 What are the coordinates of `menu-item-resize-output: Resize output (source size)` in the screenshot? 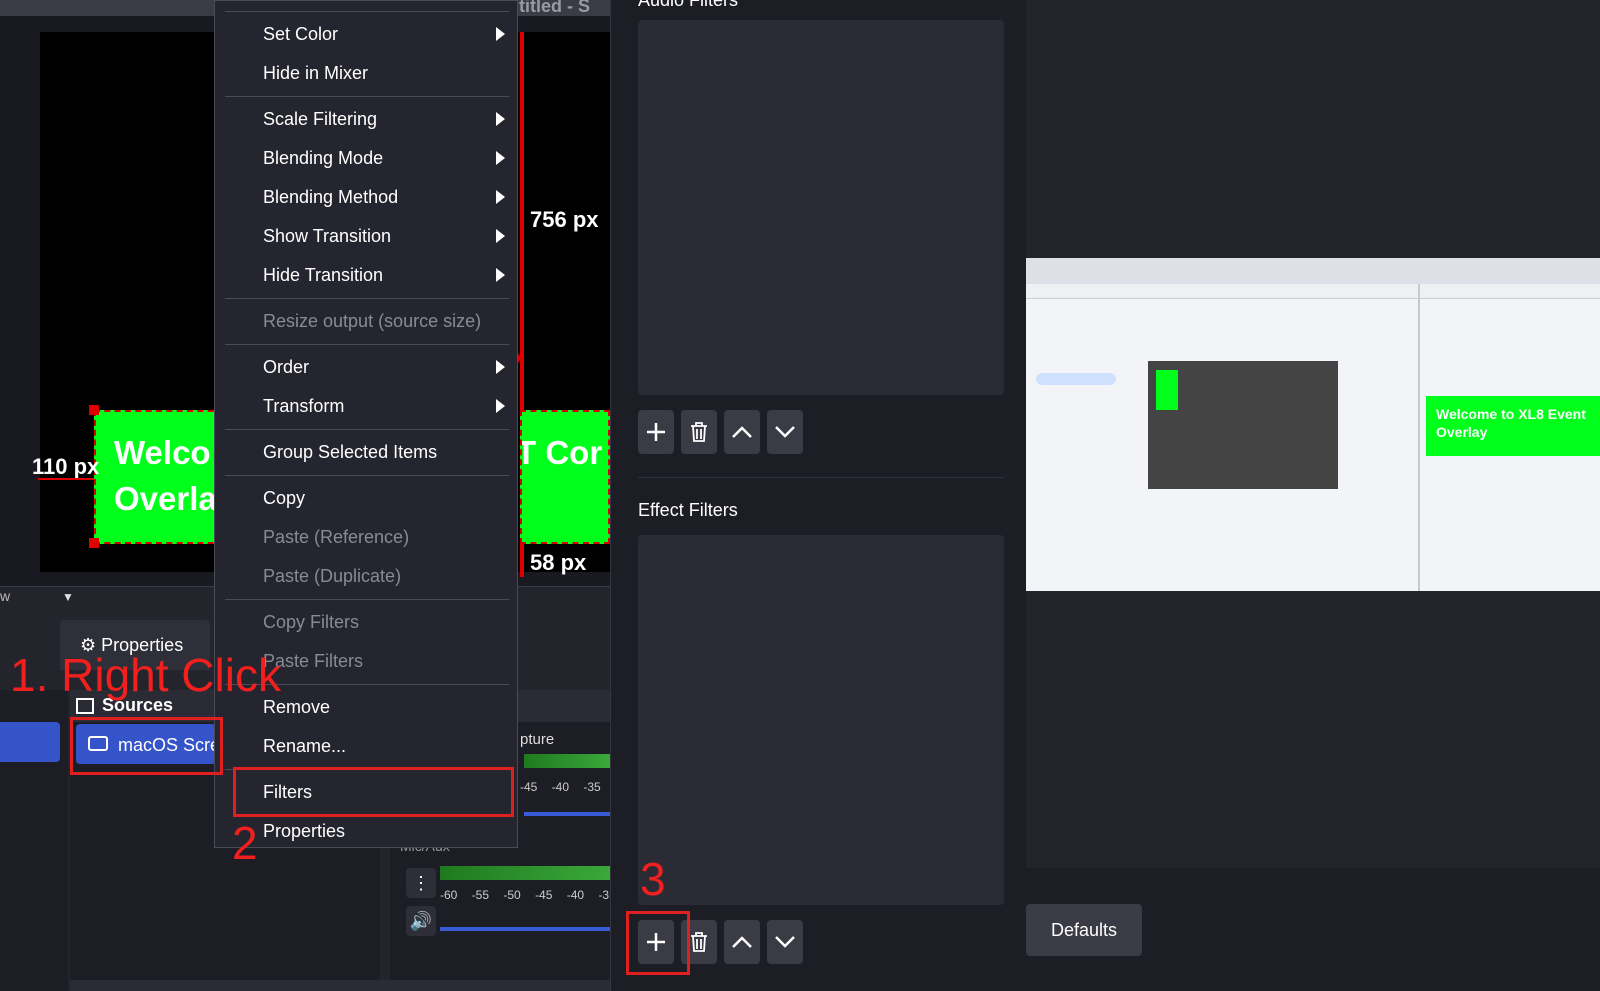 It's located at (372, 321).